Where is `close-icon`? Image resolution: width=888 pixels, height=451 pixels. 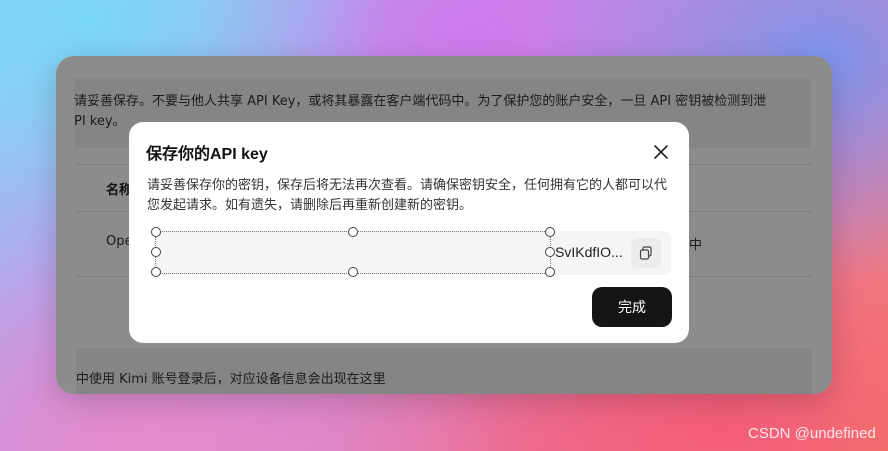
close-icon is located at coordinates (661, 152).